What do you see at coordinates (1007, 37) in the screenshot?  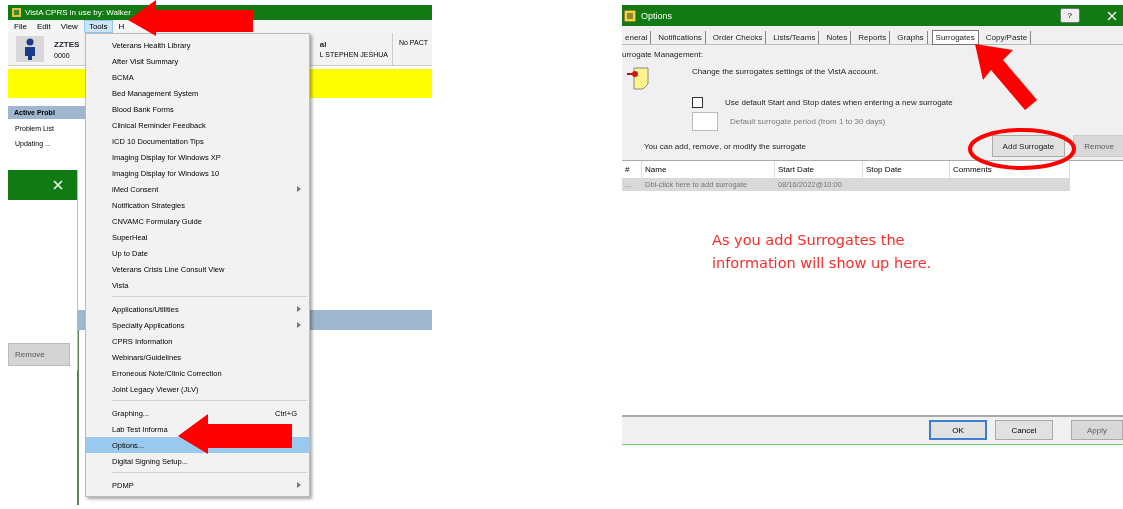 I see `tab: Copy/Paste` at bounding box center [1007, 37].